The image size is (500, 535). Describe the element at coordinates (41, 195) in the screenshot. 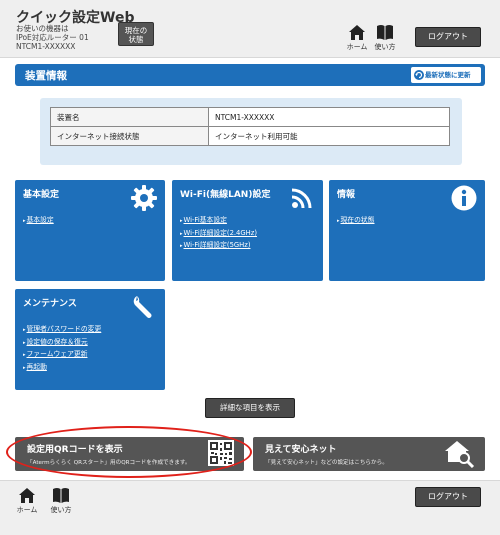

I see `basic-settings-title: 基本設定` at that location.